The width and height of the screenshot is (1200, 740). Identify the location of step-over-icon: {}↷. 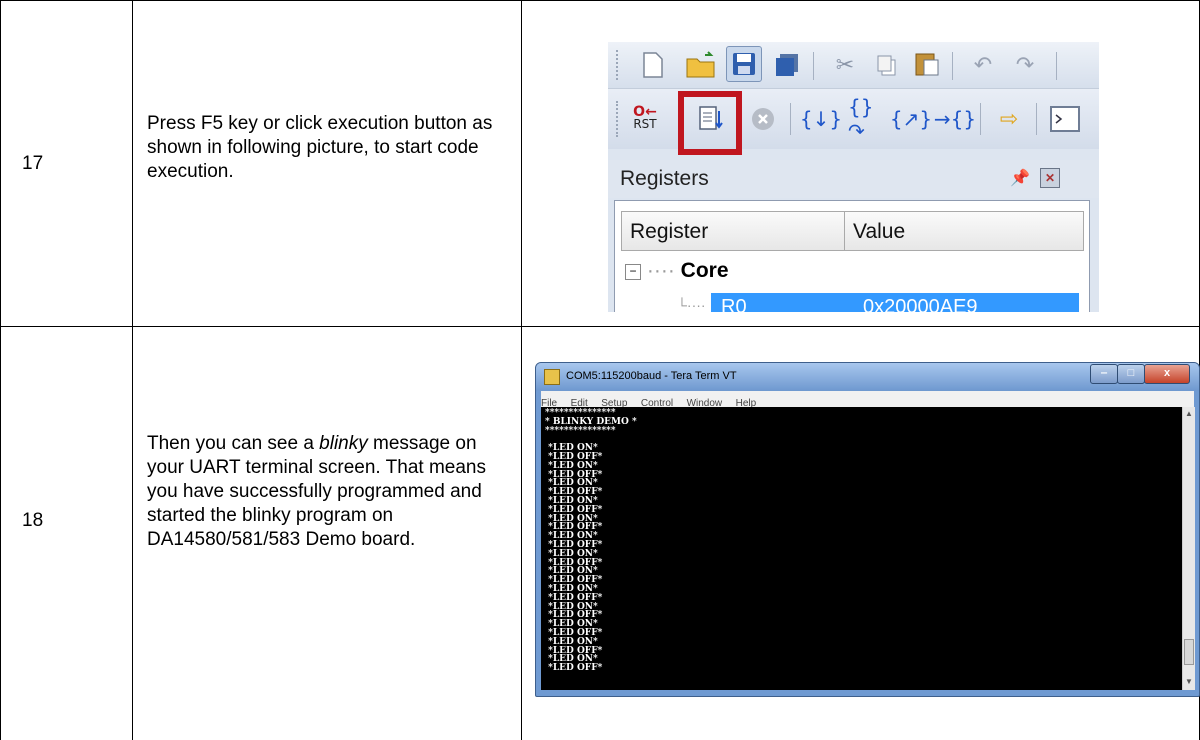
(865, 119).